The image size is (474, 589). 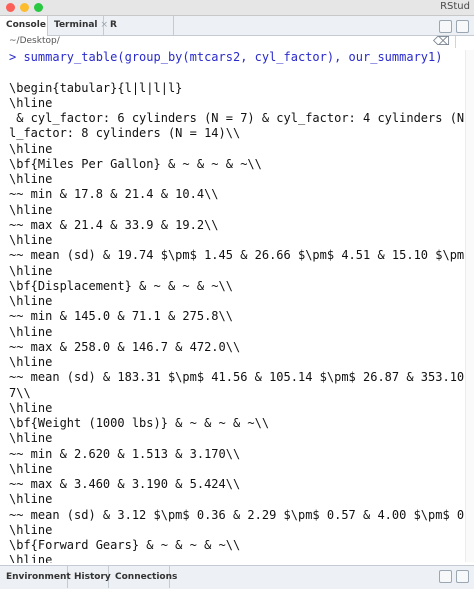 What do you see at coordinates (125, 453) in the screenshot?
I see `console-output-line: ~~ min & 2.620 & 1.513 & 3.170\\` at bounding box center [125, 453].